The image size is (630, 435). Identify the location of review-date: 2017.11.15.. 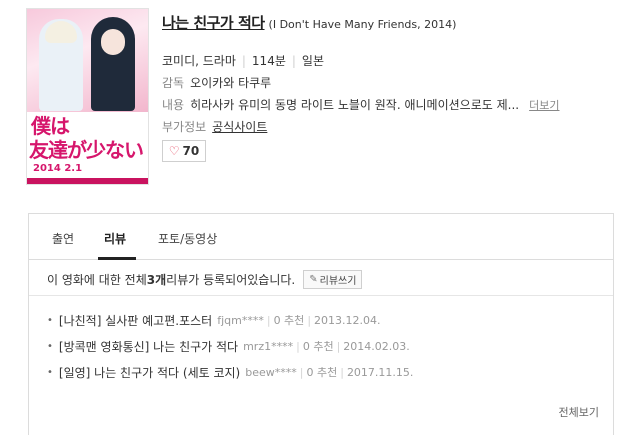
(380, 372).